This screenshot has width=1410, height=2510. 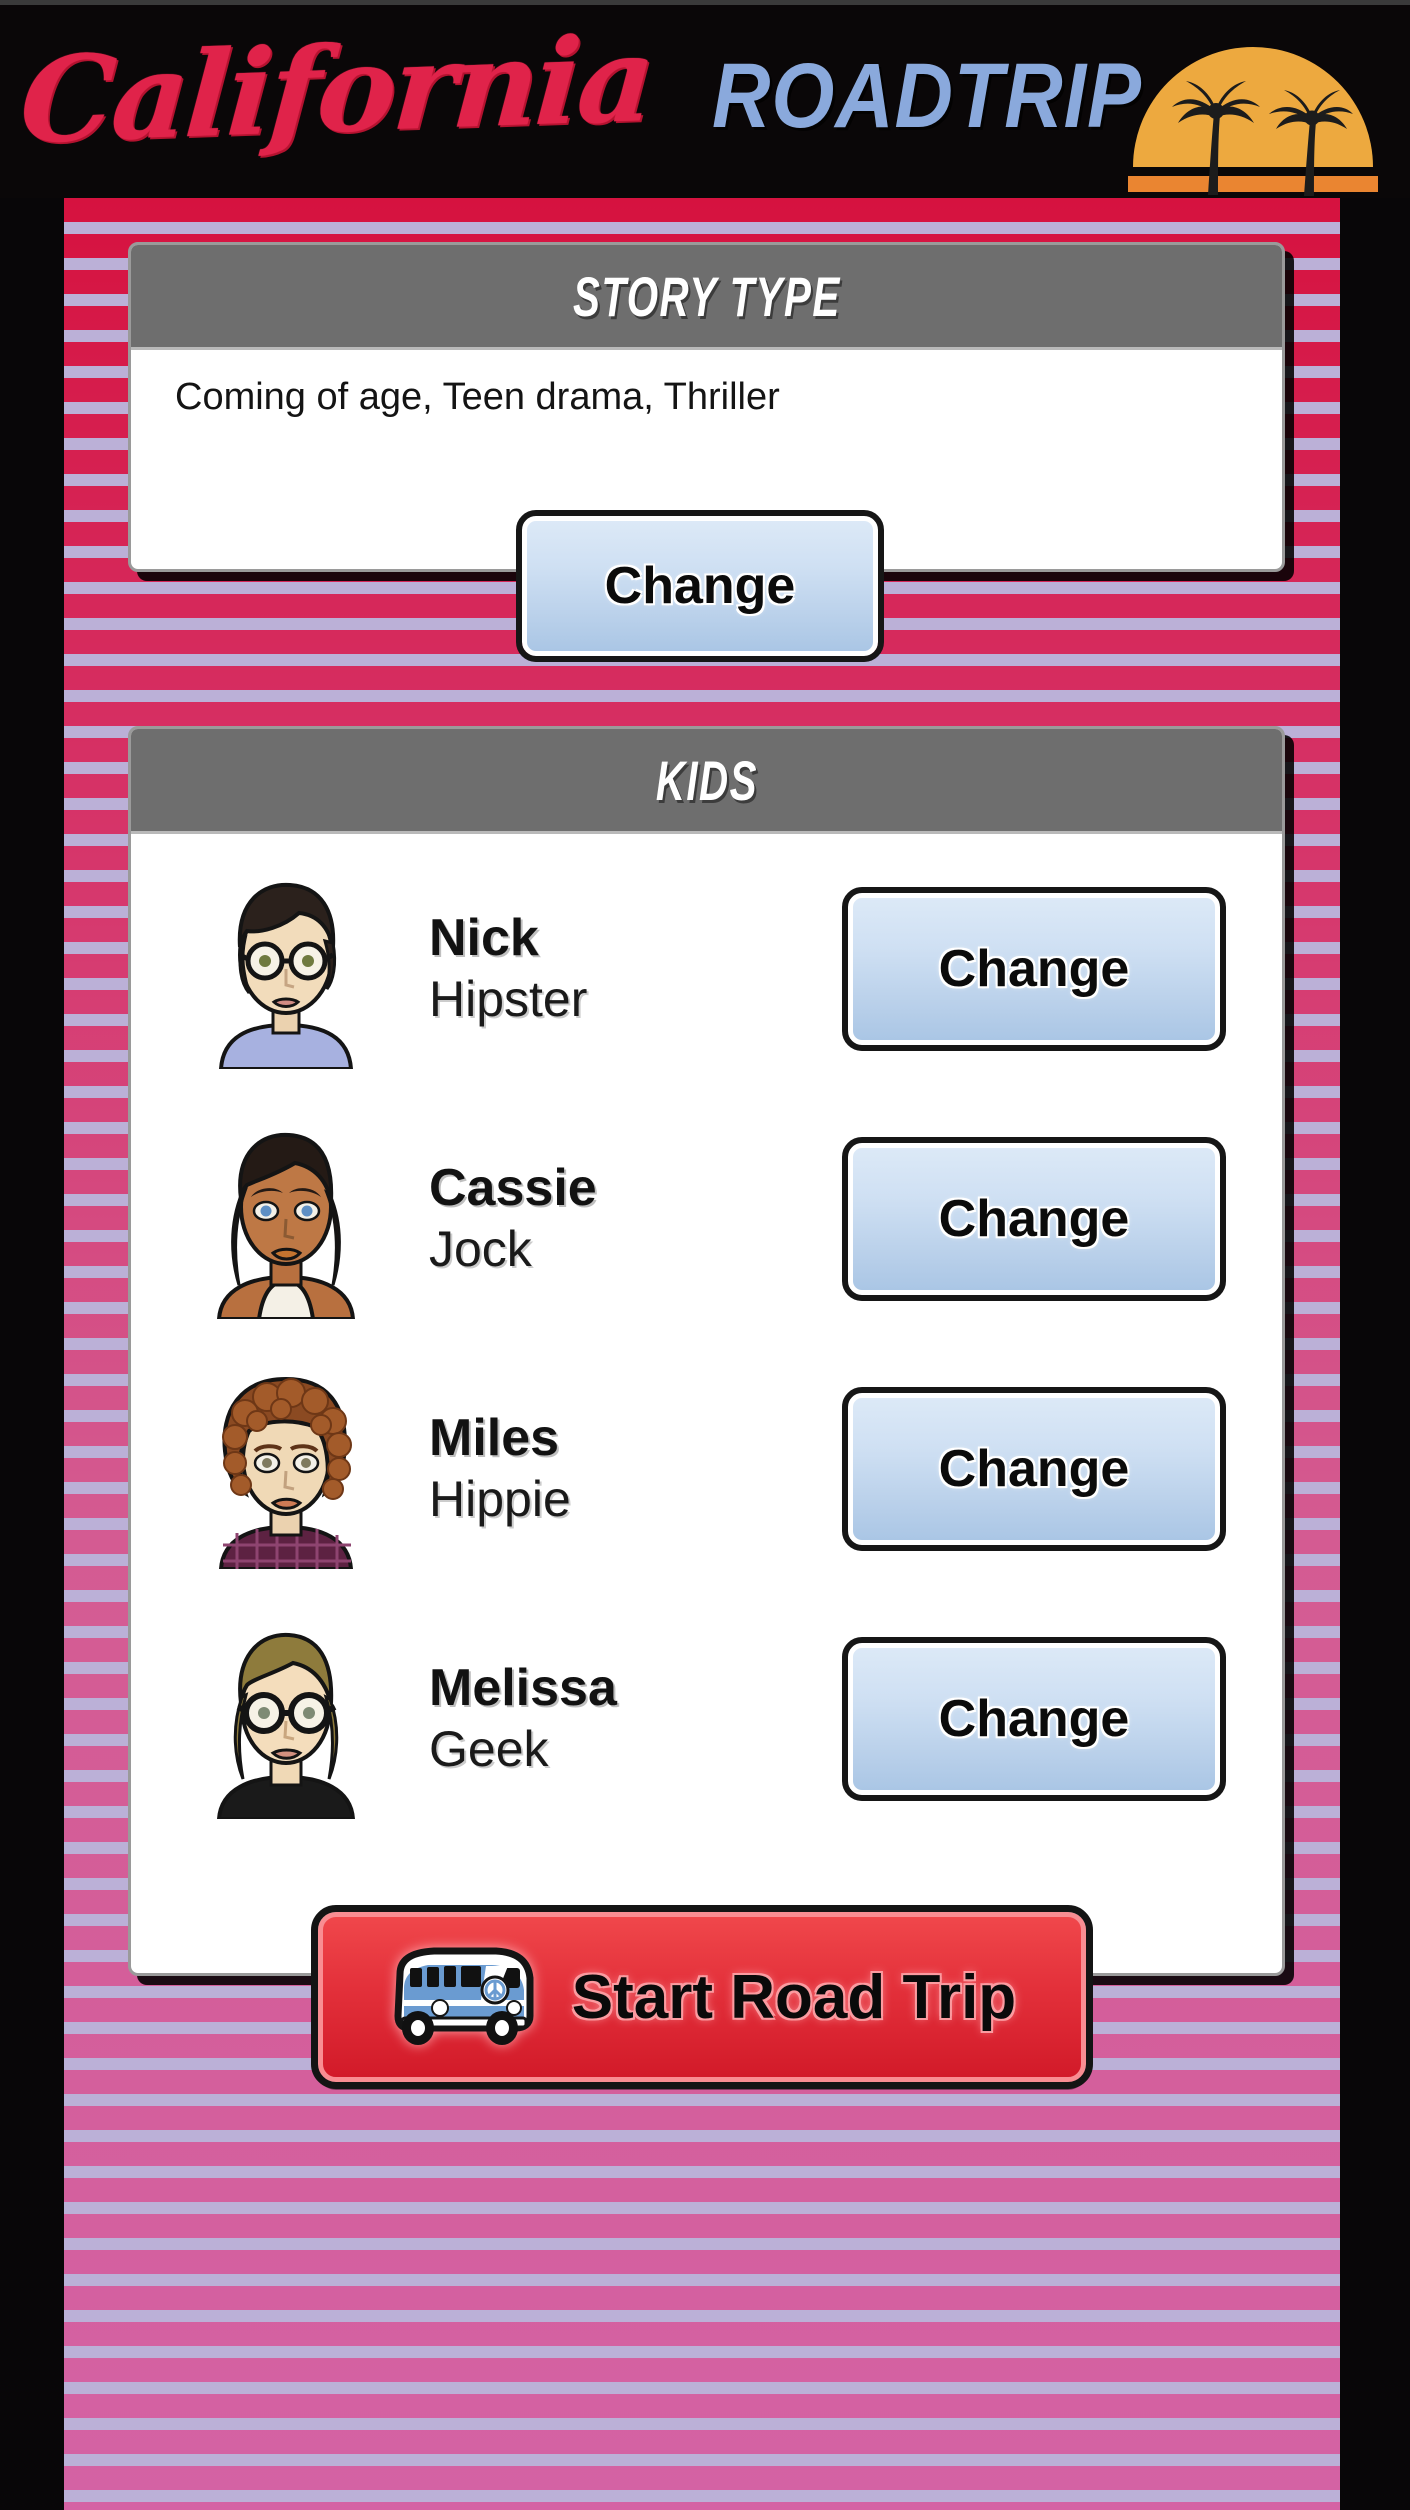 I want to click on start-road-trip-button: Start Road Trip, so click(x=702, y=1997).